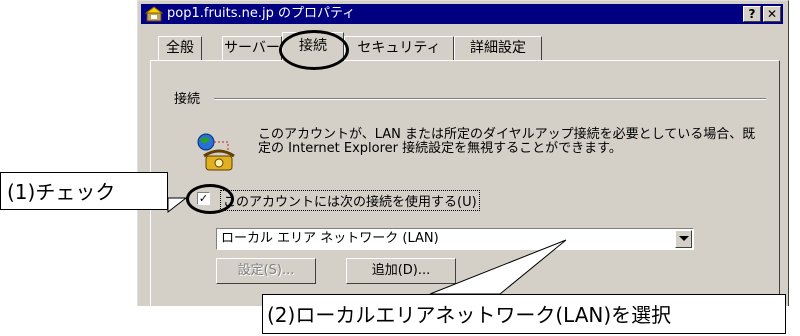  I want to click on callout-pointers, so click(367, 246).